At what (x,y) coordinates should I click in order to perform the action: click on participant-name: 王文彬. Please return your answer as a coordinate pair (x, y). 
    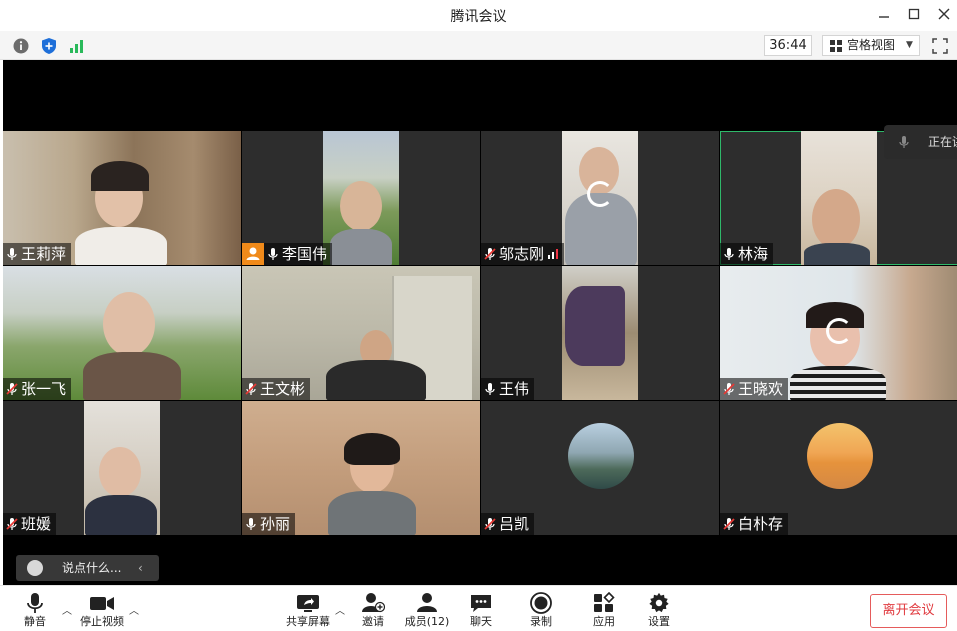
    Looking at the image, I should click on (283, 389).